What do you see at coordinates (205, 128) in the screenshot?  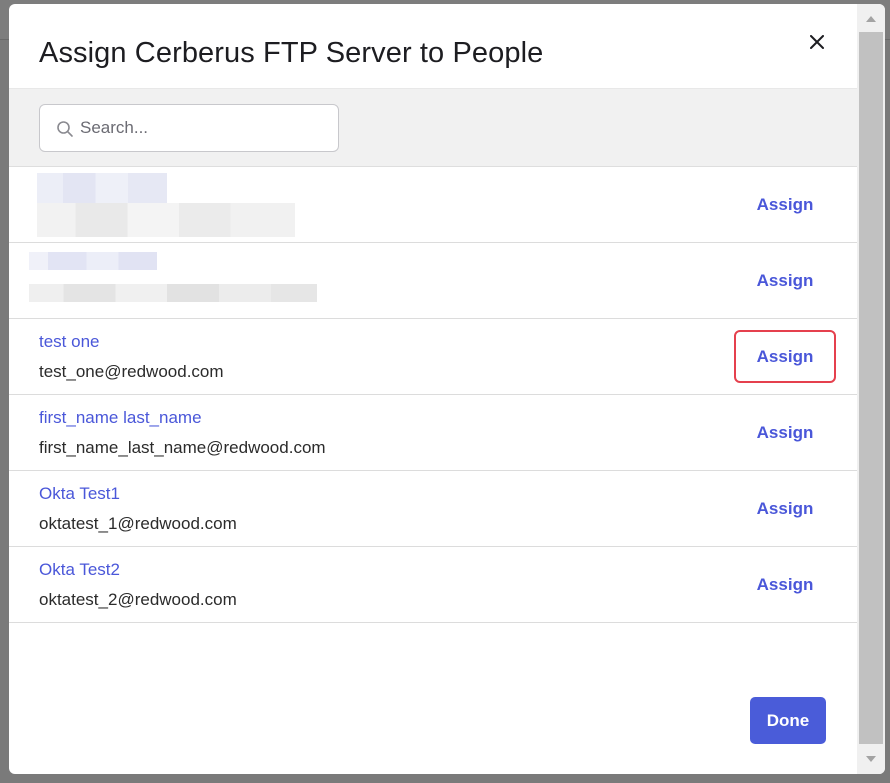 I see `search-input` at bounding box center [205, 128].